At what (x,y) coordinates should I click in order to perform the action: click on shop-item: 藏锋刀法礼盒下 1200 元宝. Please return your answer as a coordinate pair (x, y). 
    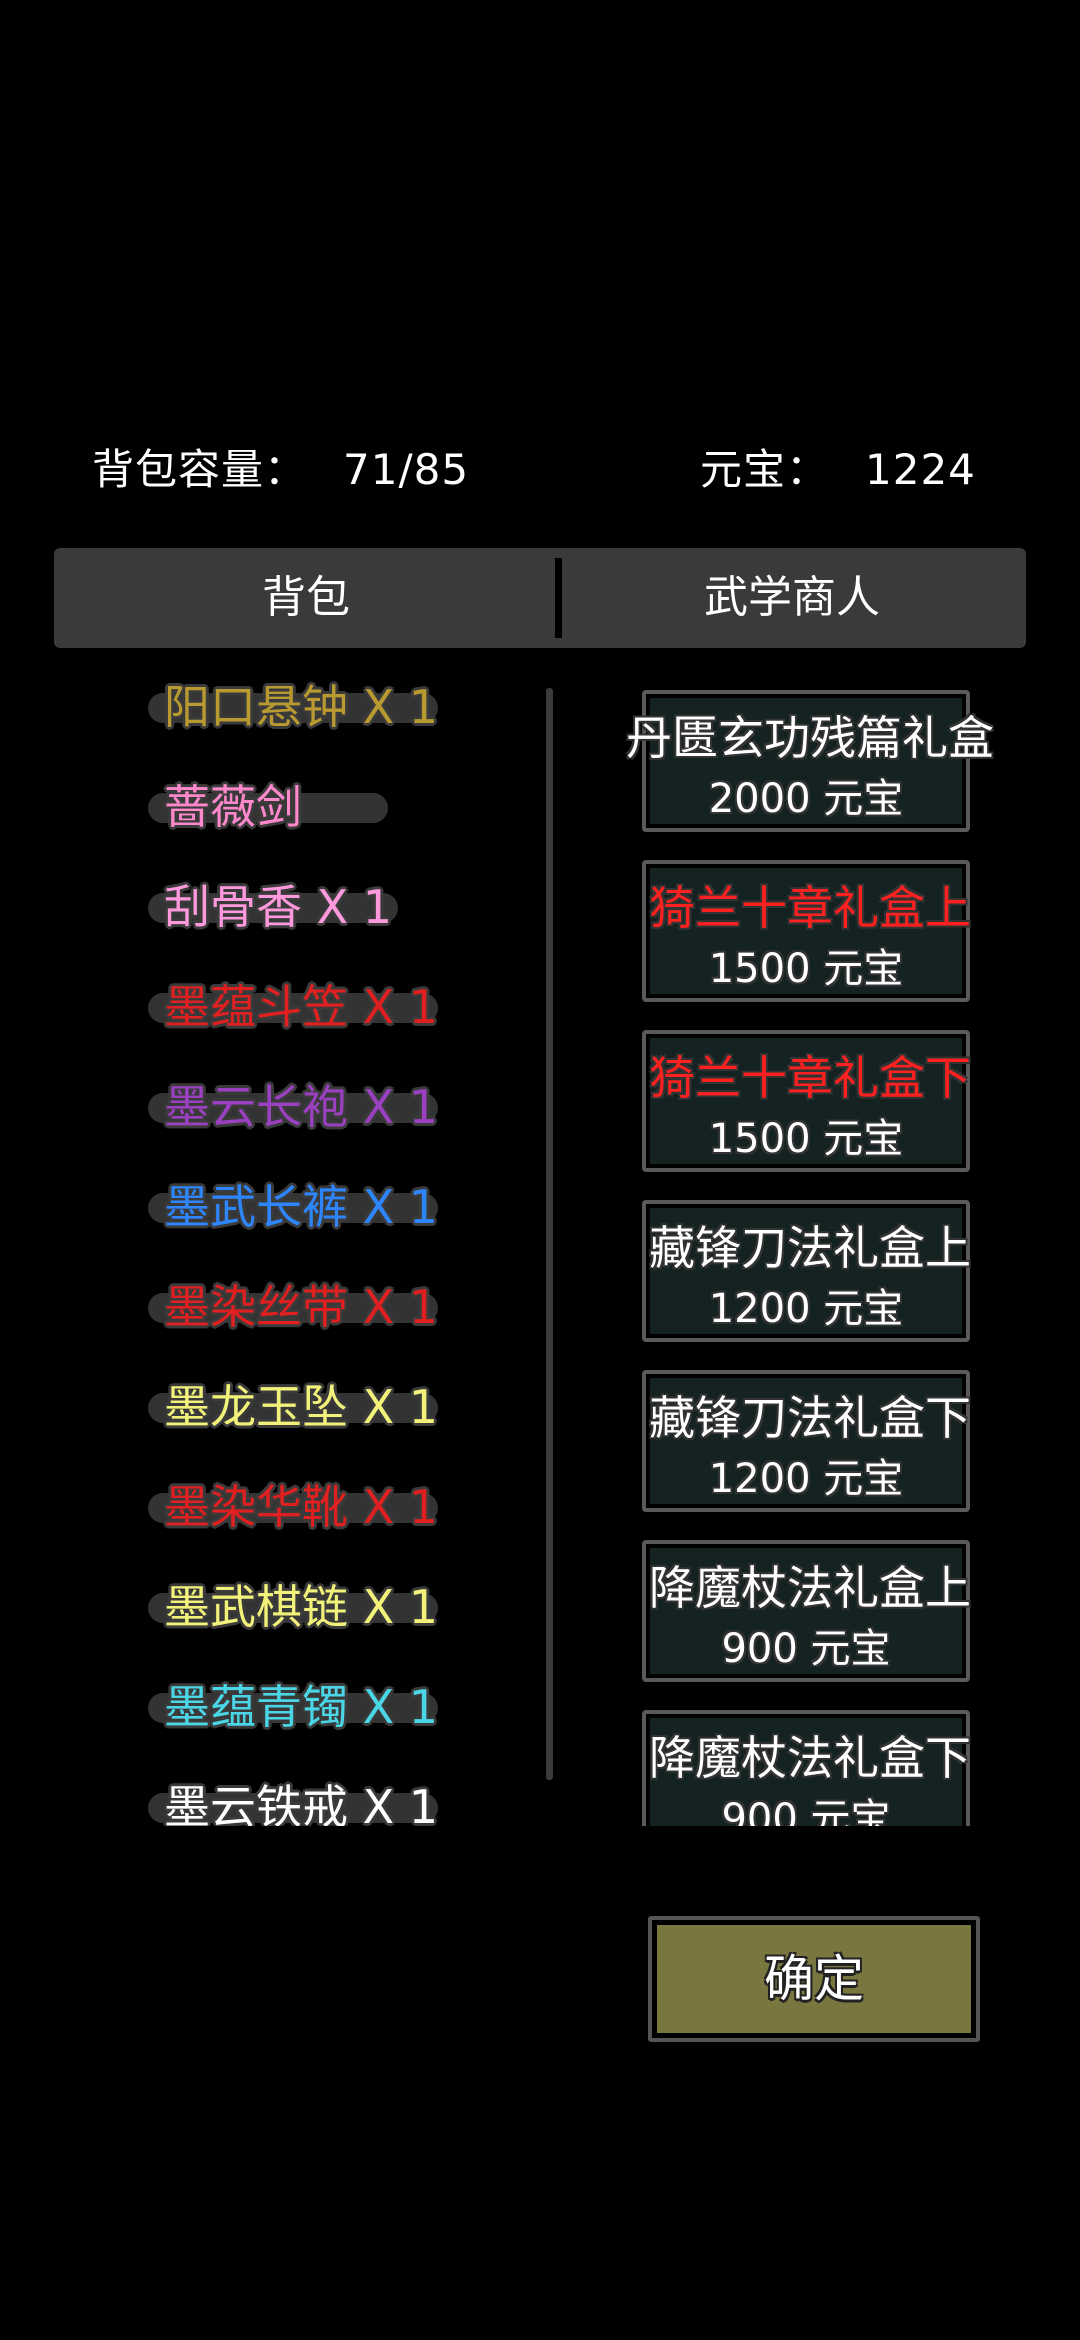
    Looking at the image, I should click on (806, 1441).